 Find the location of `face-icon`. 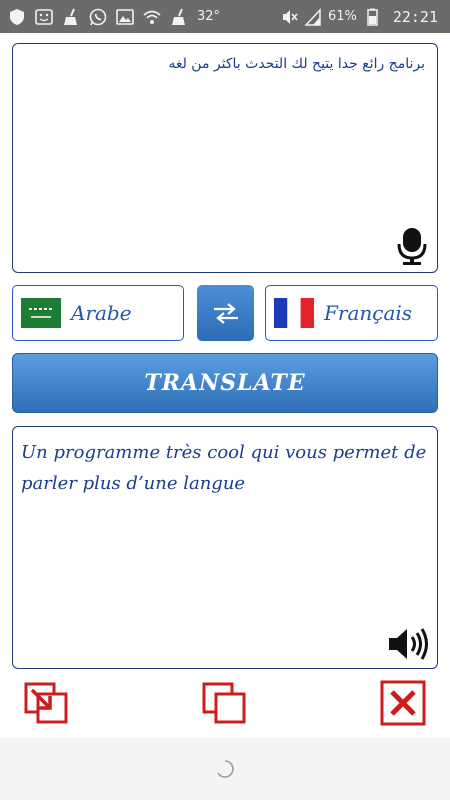

face-icon is located at coordinates (44, 16).